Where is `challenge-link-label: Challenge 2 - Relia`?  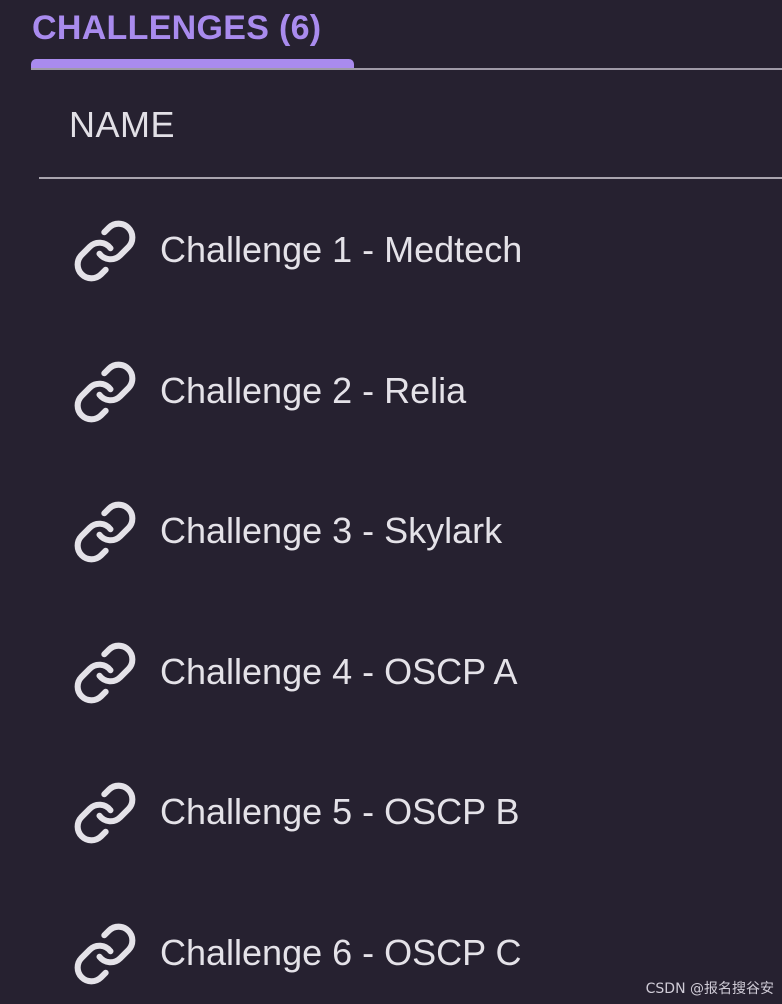
challenge-link-label: Challenge 2 - Relia is located at coordinates (313, 391).